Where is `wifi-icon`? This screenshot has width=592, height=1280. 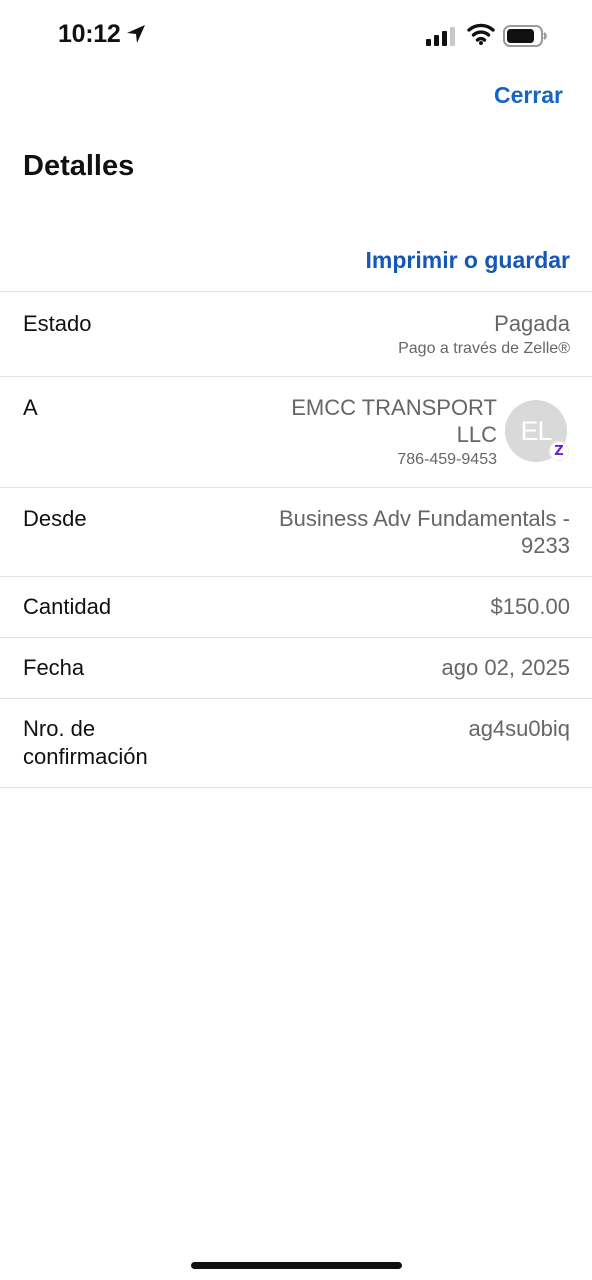
wifi-icon is located at coordinates (481, 34).